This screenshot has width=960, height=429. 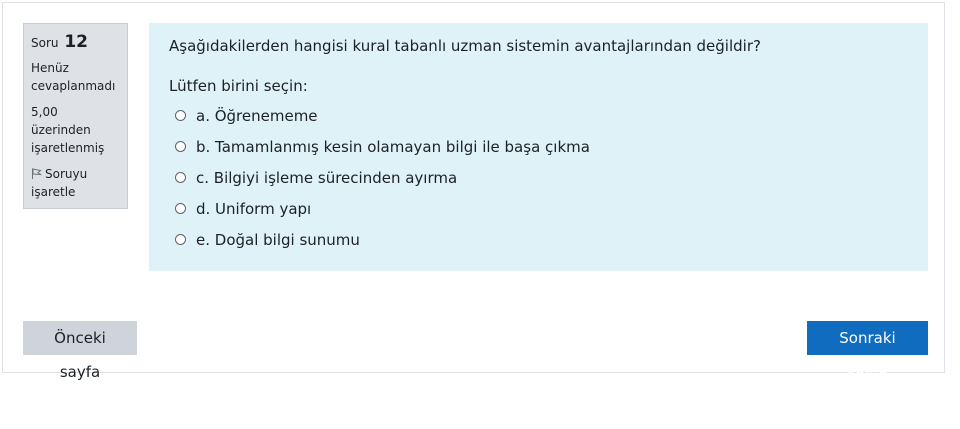 I want to click on question-number: 12, so click(x=76, y=42).